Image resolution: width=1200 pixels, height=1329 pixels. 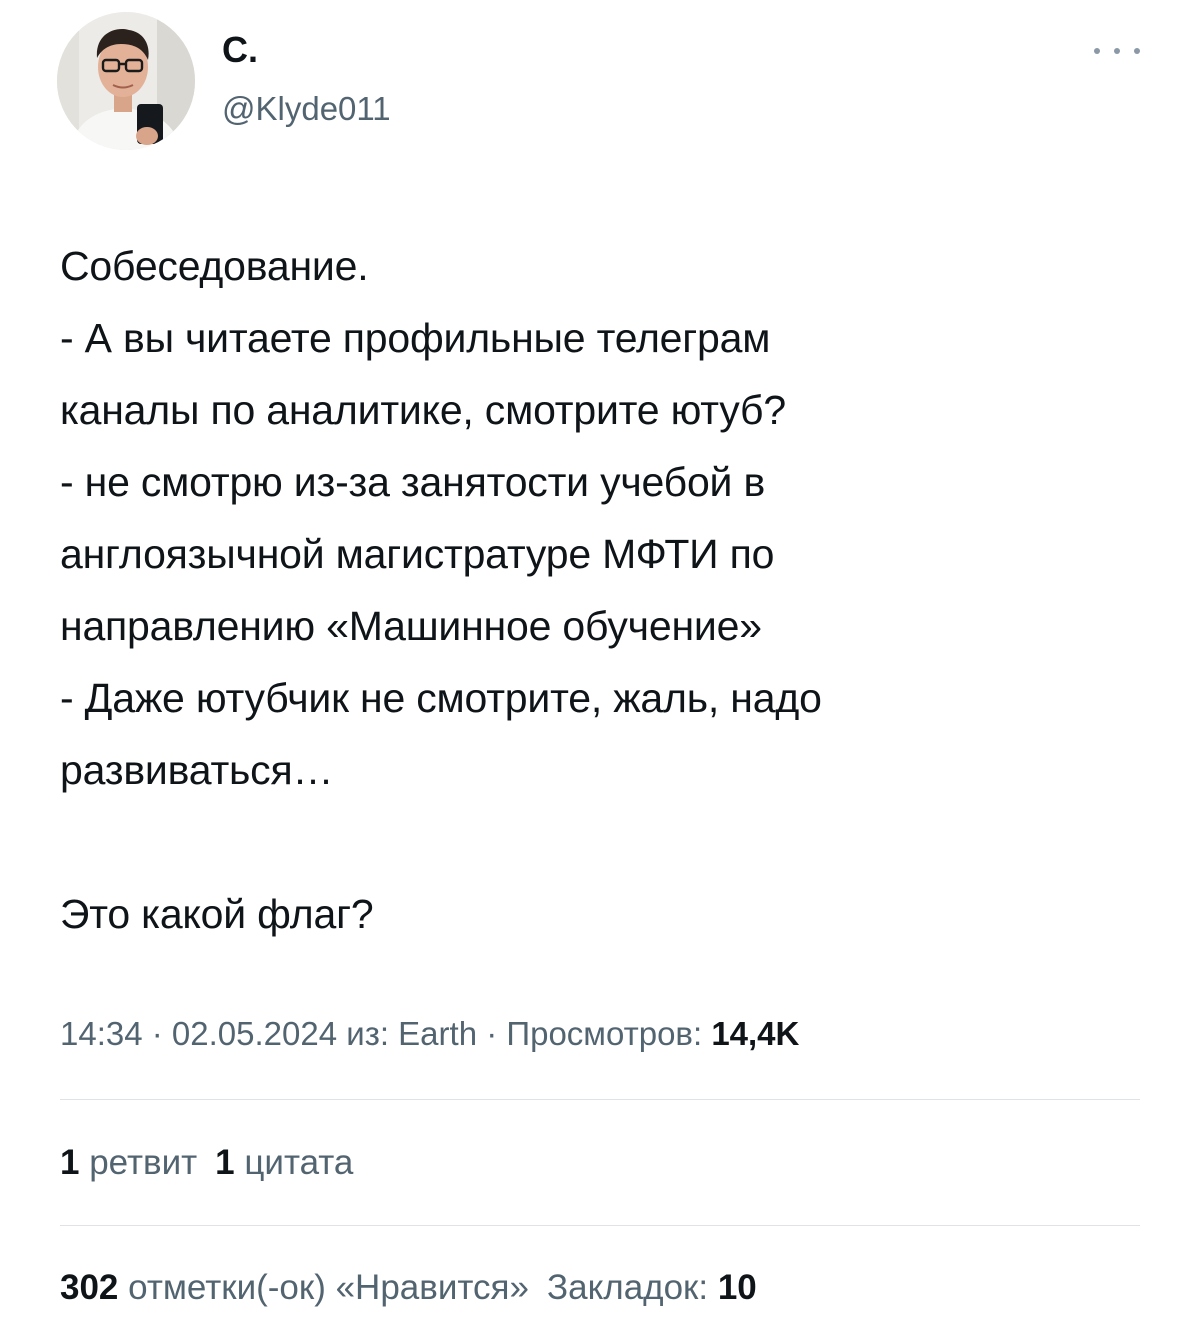 I want to click on views-count: 14,4K, so click(x=755, y=1033).